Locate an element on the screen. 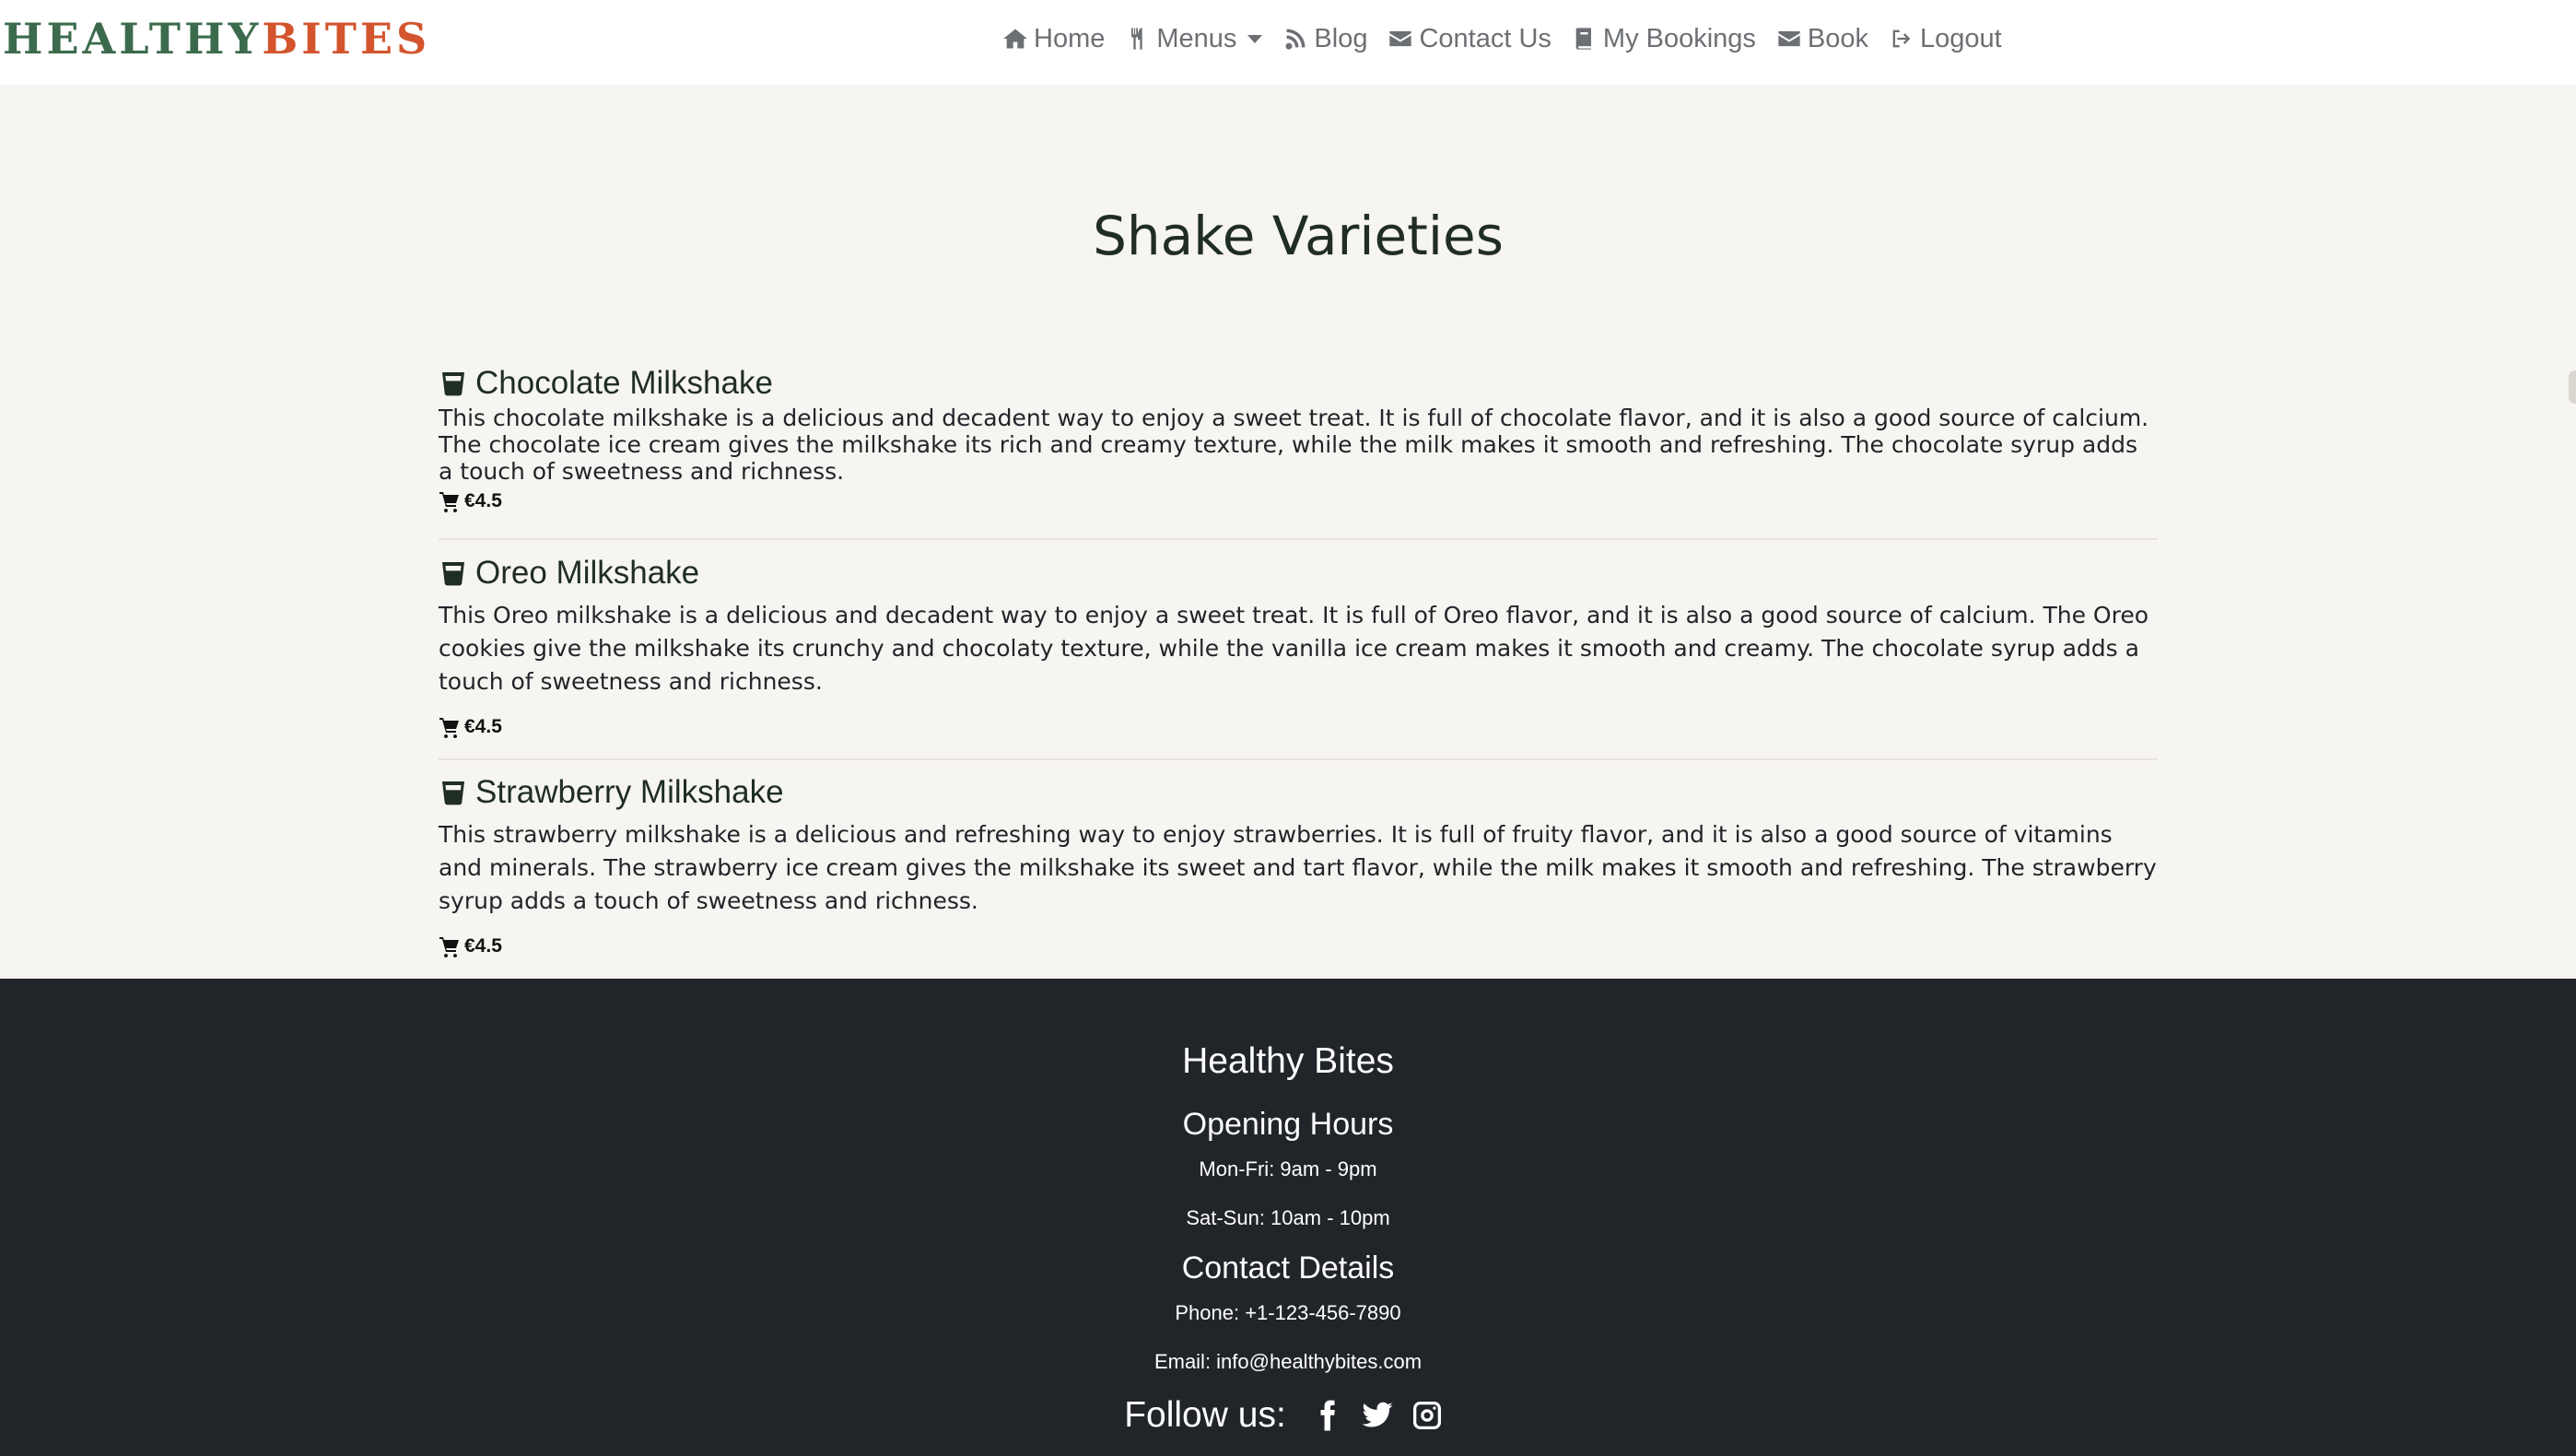 The width and height of the screenshot is (2576, 1456). follow-us: Follow us: is located at coordinates (1288, 1415).